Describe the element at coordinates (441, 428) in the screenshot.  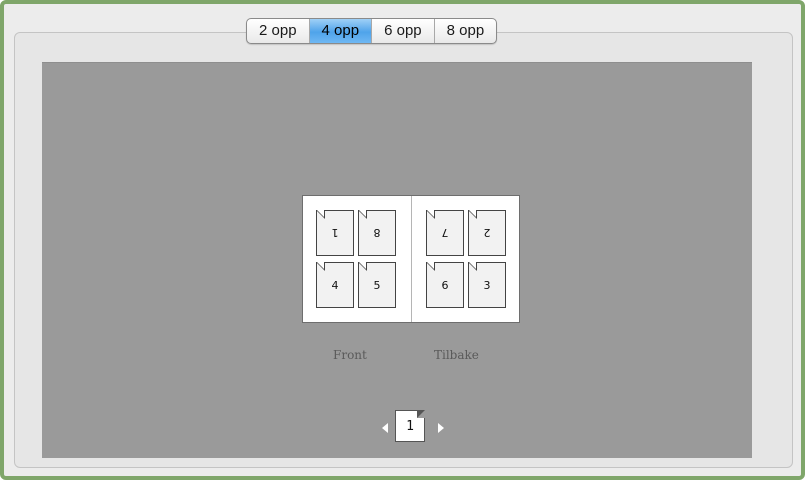
I see `next-page-arrow-icon` at that location.